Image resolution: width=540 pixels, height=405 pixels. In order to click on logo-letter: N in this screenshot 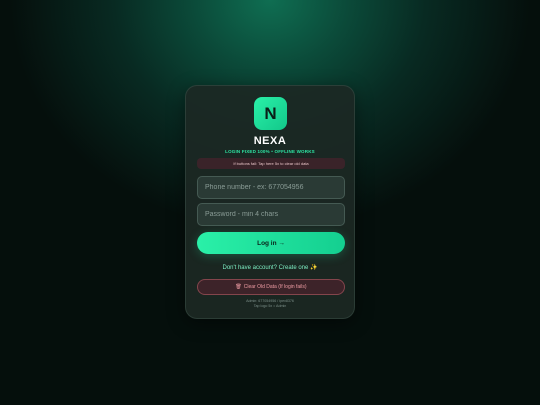, I will do `click(270, 113)`.